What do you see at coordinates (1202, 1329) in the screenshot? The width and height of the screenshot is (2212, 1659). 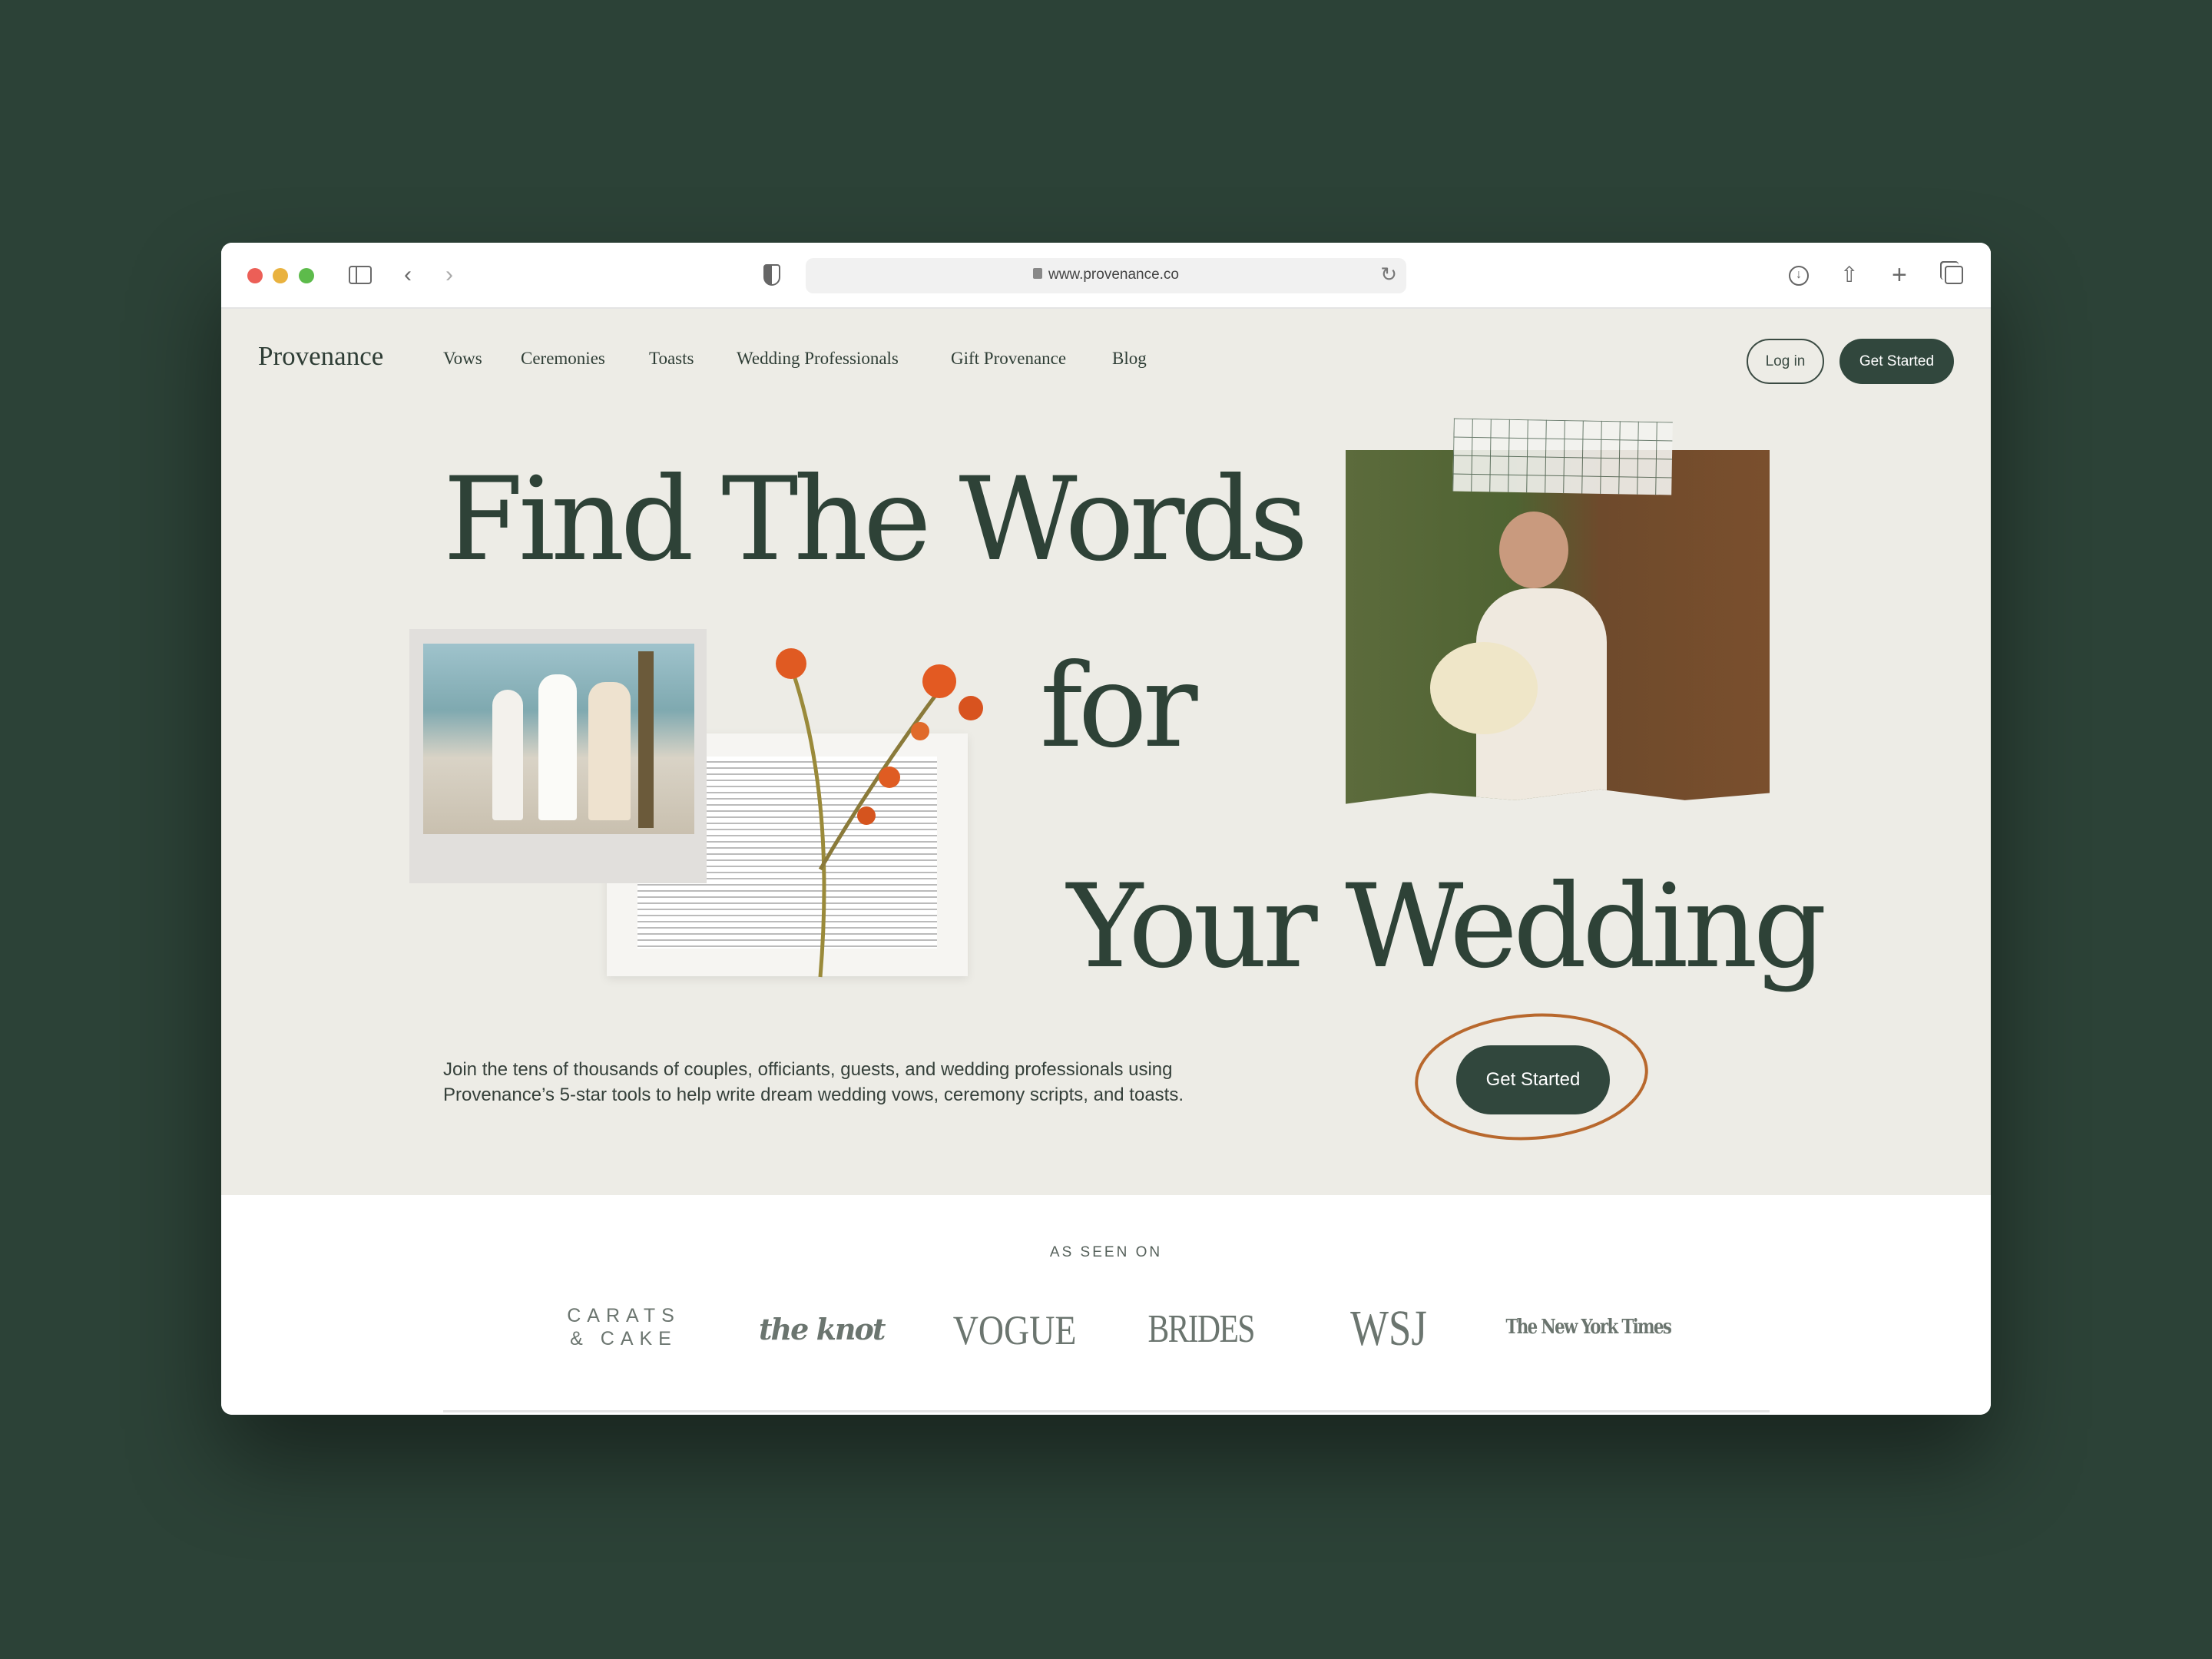 I see `logo-brides: BRIDES` at bounding box center [1202, 1329].